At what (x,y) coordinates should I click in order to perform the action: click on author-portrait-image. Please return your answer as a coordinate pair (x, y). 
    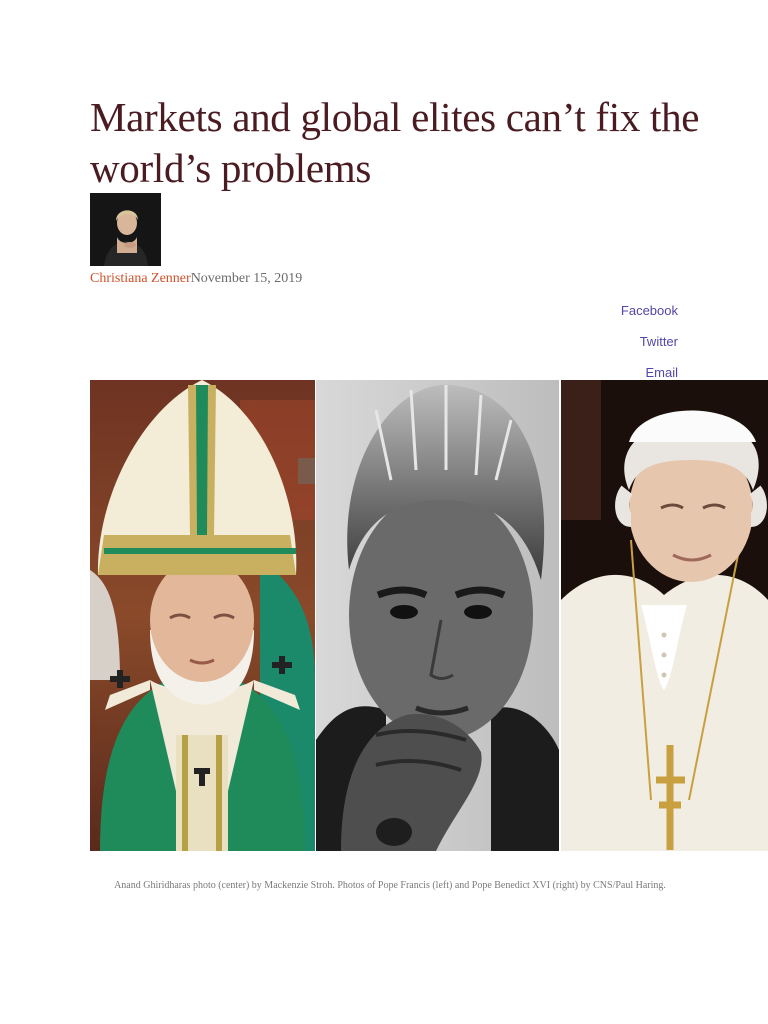
    Looking at the image, I should click on (125, 229).